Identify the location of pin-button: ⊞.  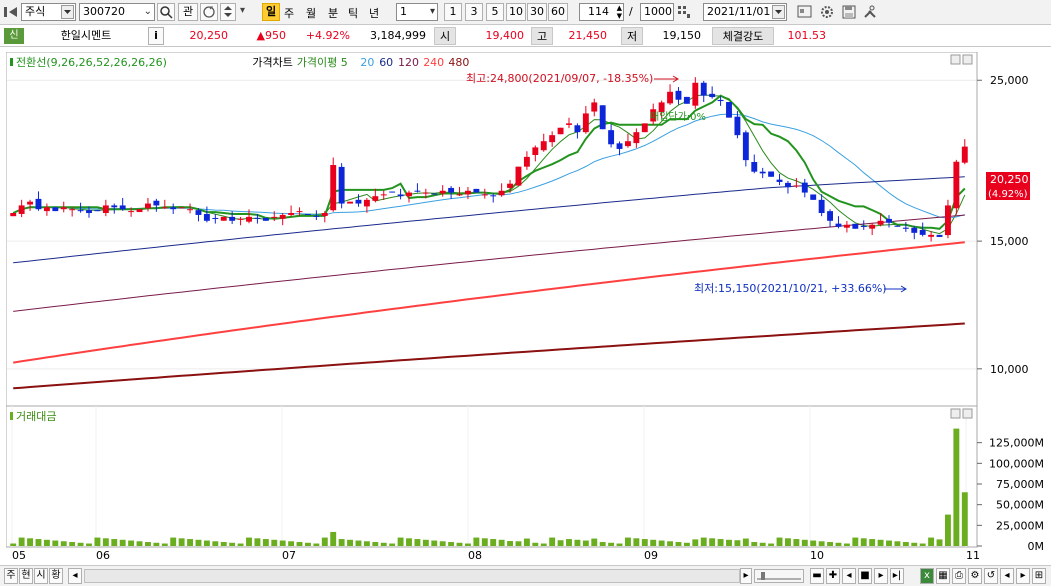
(1039, 576).